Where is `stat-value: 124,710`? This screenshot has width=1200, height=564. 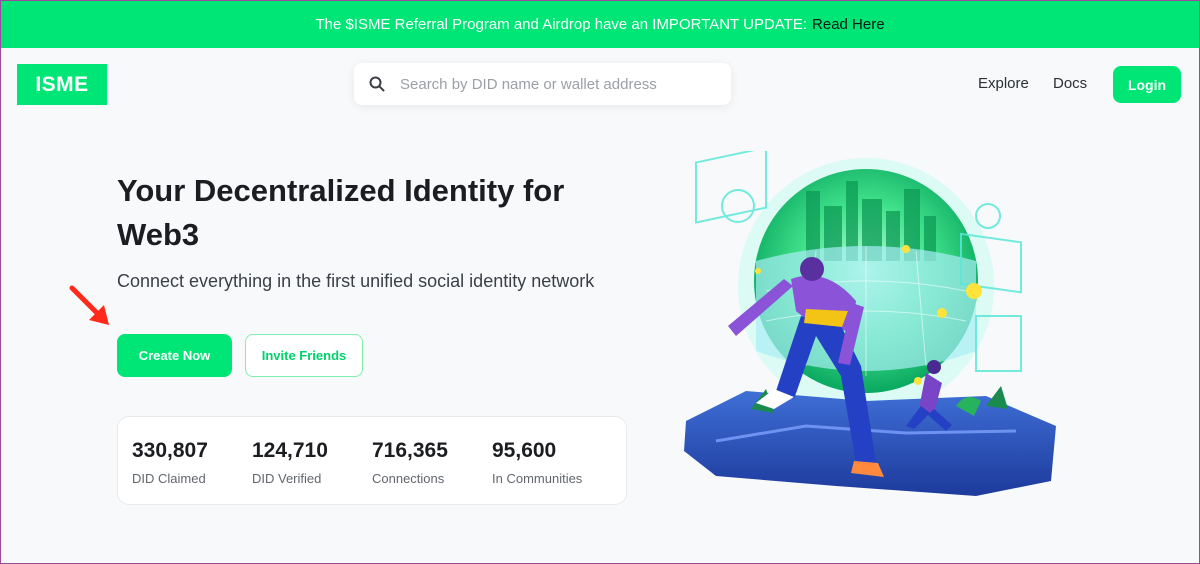
stat-value: 124,710 is located at coordinates (290, 450).